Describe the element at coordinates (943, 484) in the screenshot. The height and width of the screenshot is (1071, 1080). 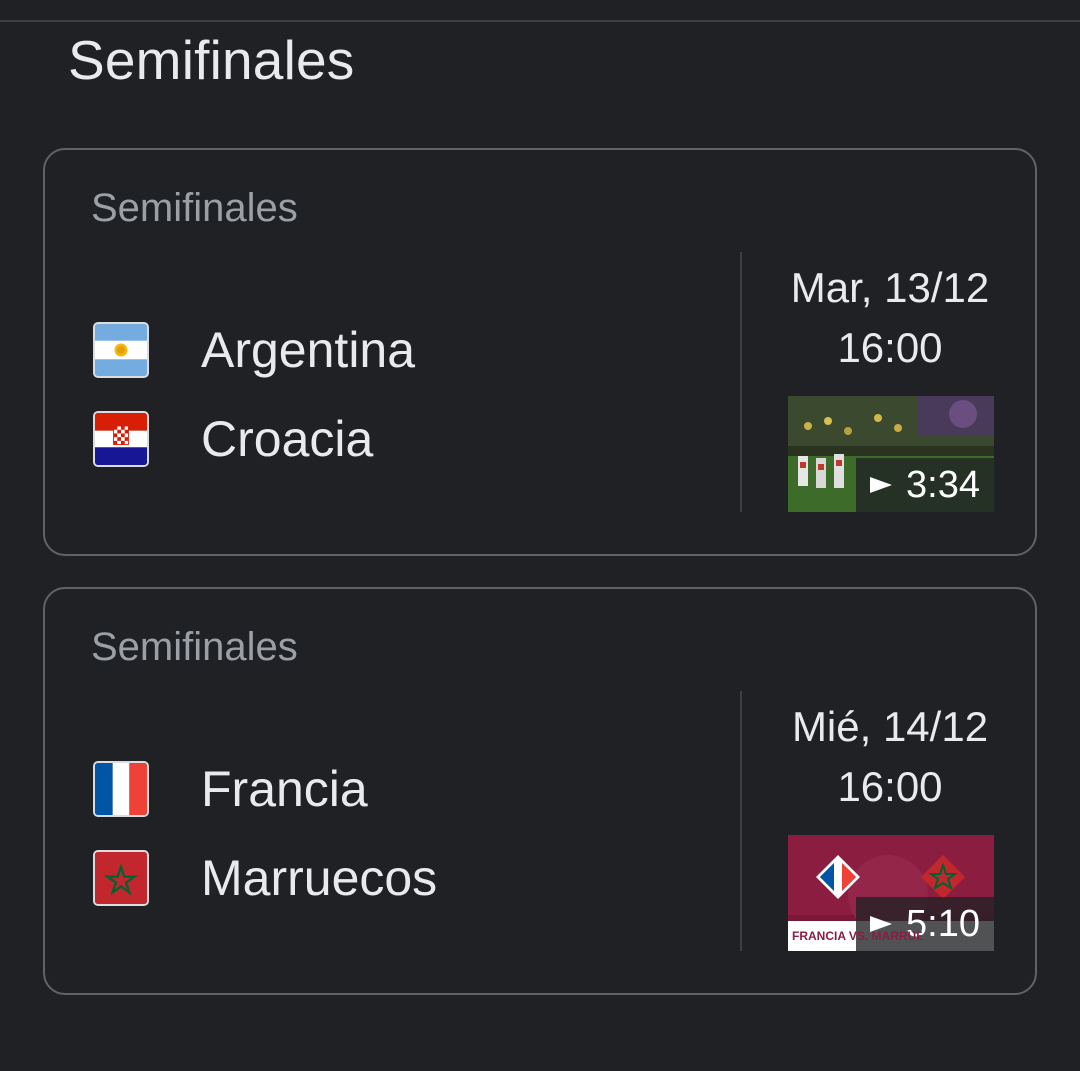
I see `video-duration: 3:34` at that location.